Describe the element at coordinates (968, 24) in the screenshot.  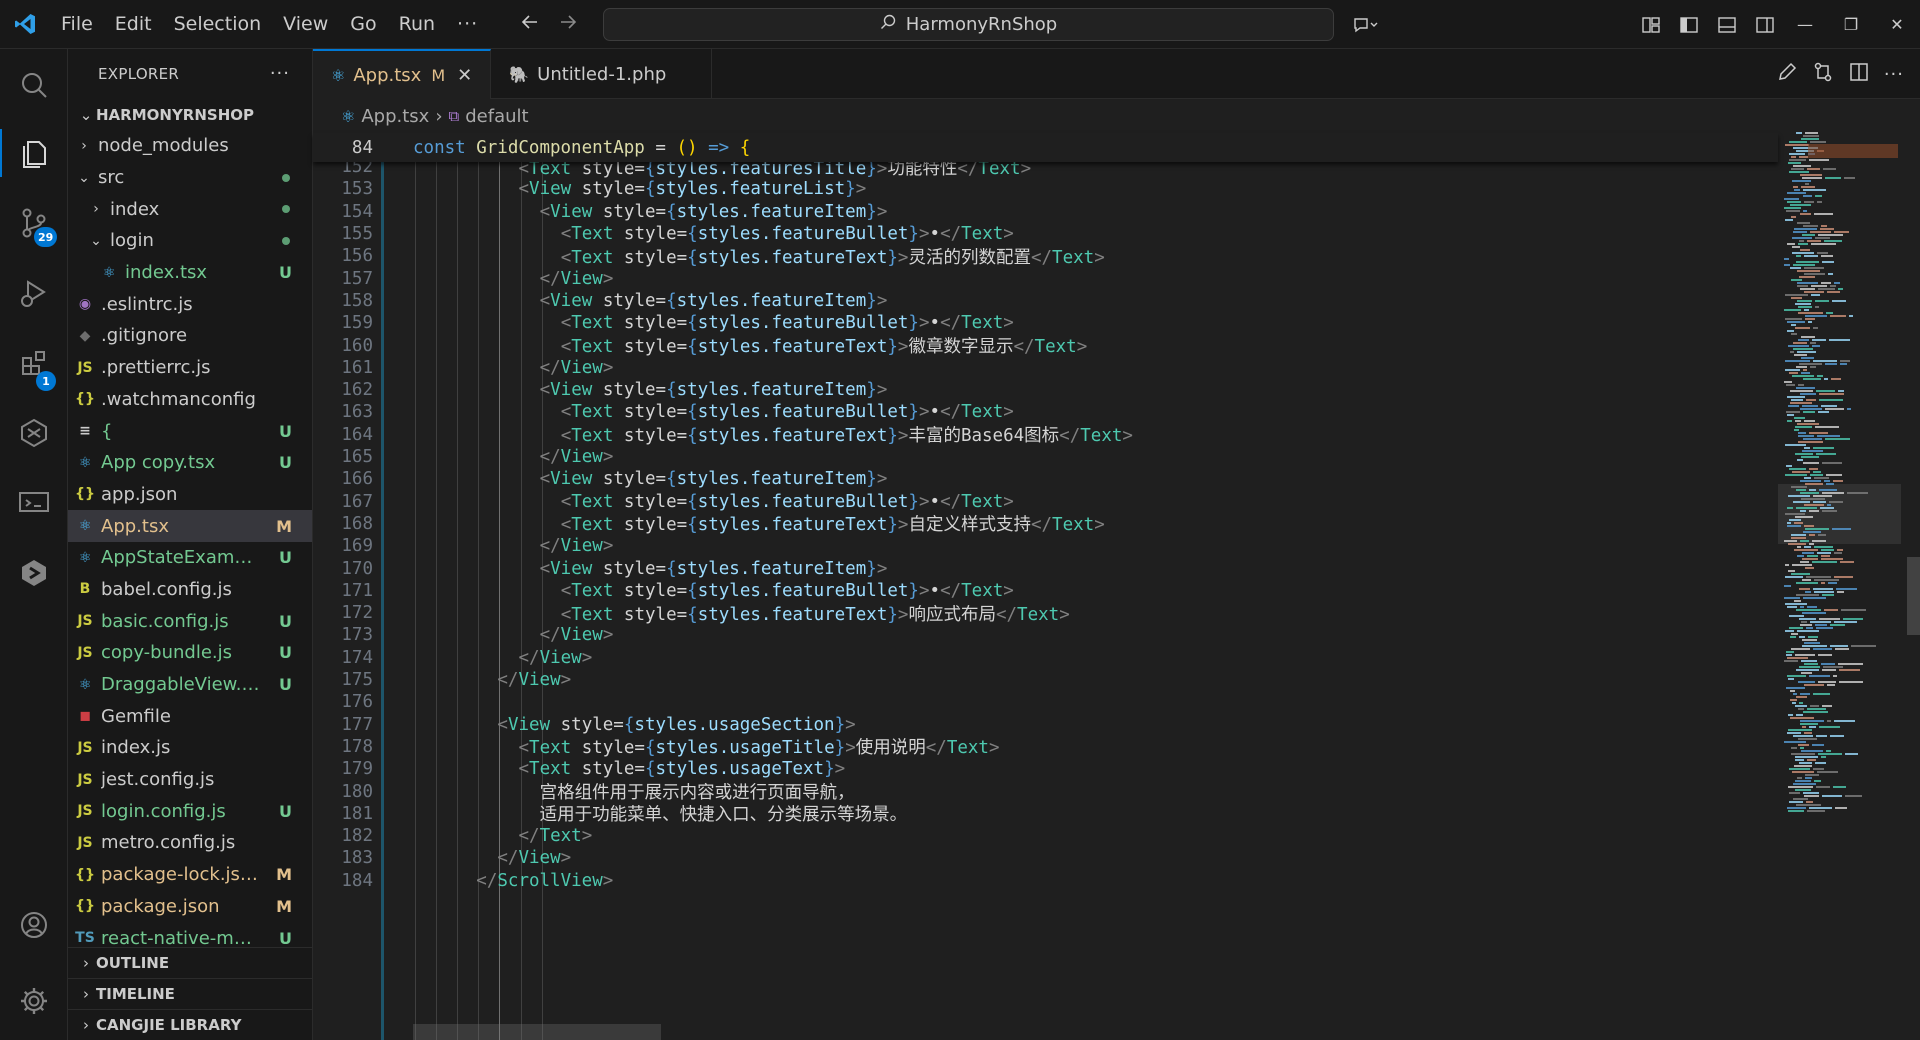
I see `command-center-search: HarmonyRnShop` at that location.